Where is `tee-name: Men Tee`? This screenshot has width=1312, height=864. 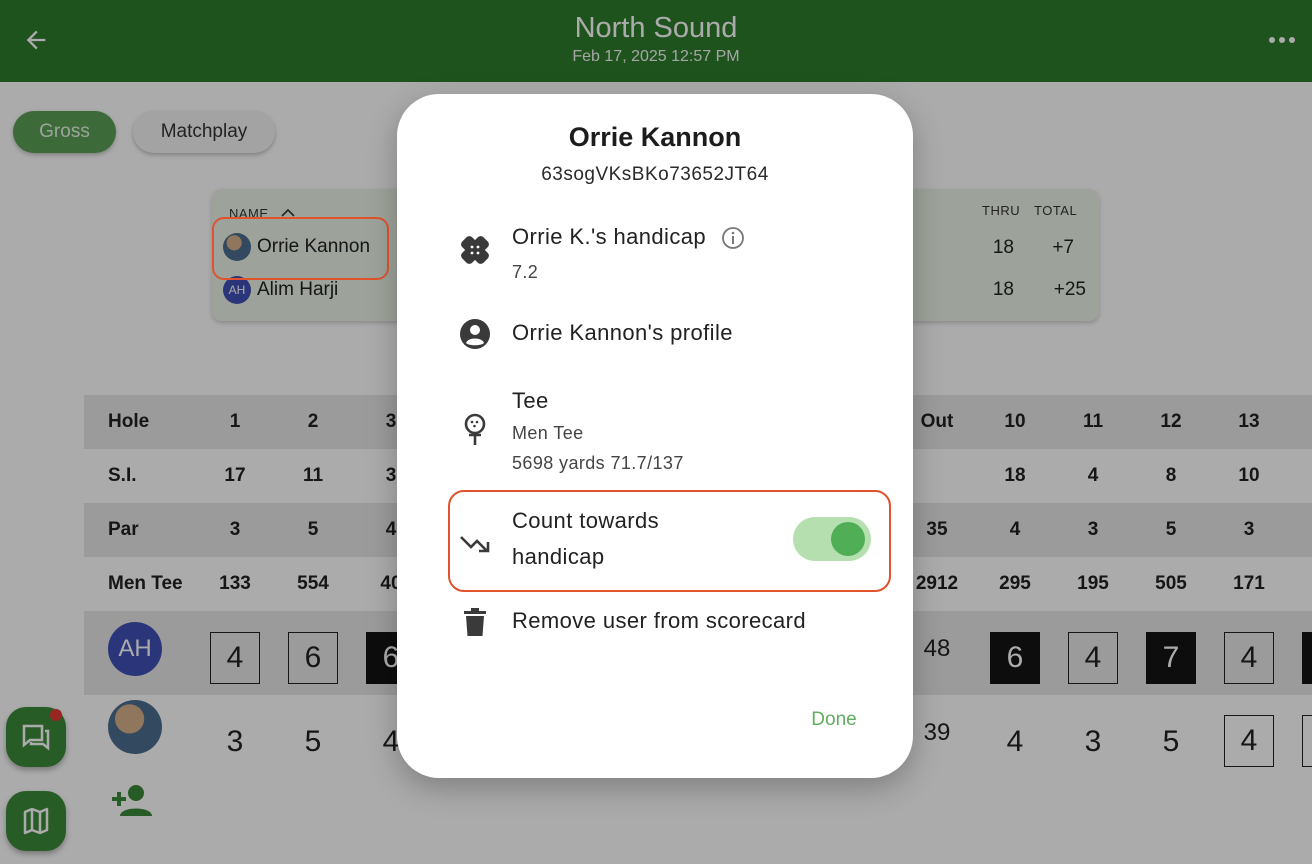 tee-name: Men Tee is located at coordinates (548, 433).